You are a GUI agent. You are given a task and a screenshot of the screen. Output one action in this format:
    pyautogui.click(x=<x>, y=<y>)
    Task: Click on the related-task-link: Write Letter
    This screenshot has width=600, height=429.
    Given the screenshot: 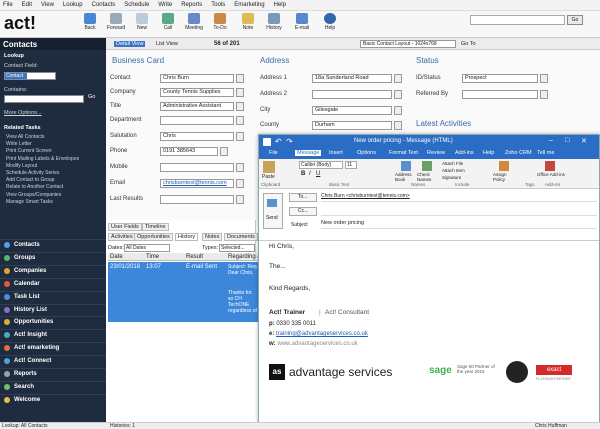 What is the action you would take?
    pyautogui.click(x=19, y=144)
    